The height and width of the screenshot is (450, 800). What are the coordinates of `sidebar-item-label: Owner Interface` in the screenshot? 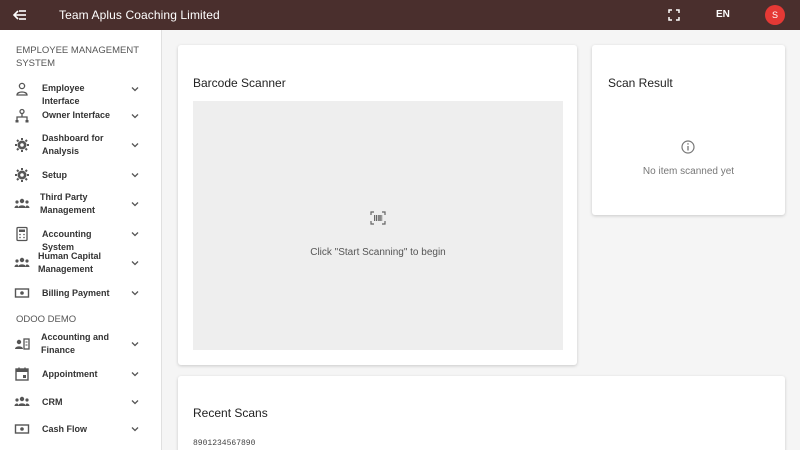 It's located at (76, 115).